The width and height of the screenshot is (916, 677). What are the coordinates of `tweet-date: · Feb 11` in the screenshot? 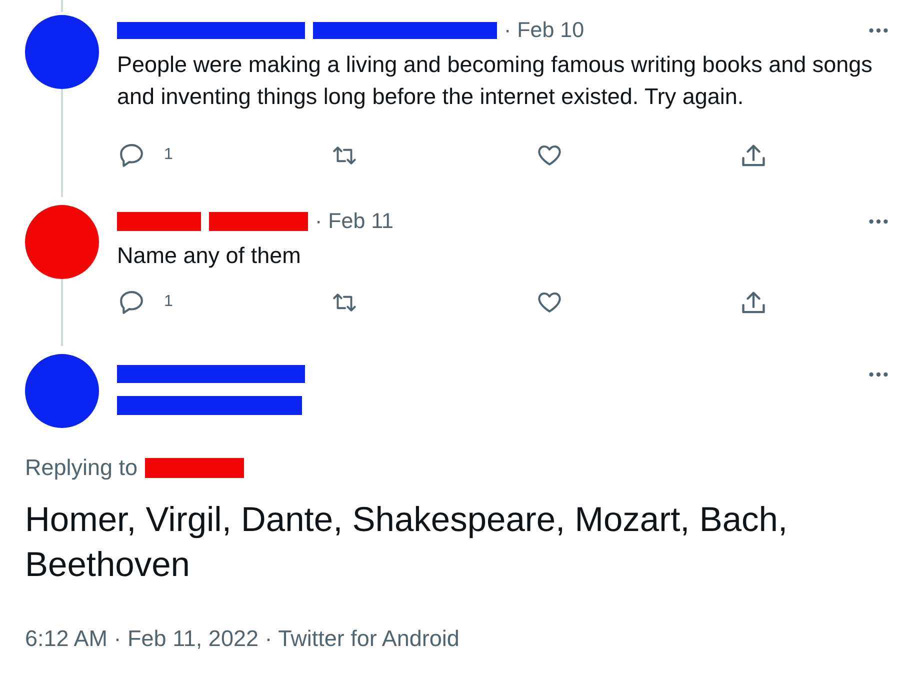 It's located at (354, 221).